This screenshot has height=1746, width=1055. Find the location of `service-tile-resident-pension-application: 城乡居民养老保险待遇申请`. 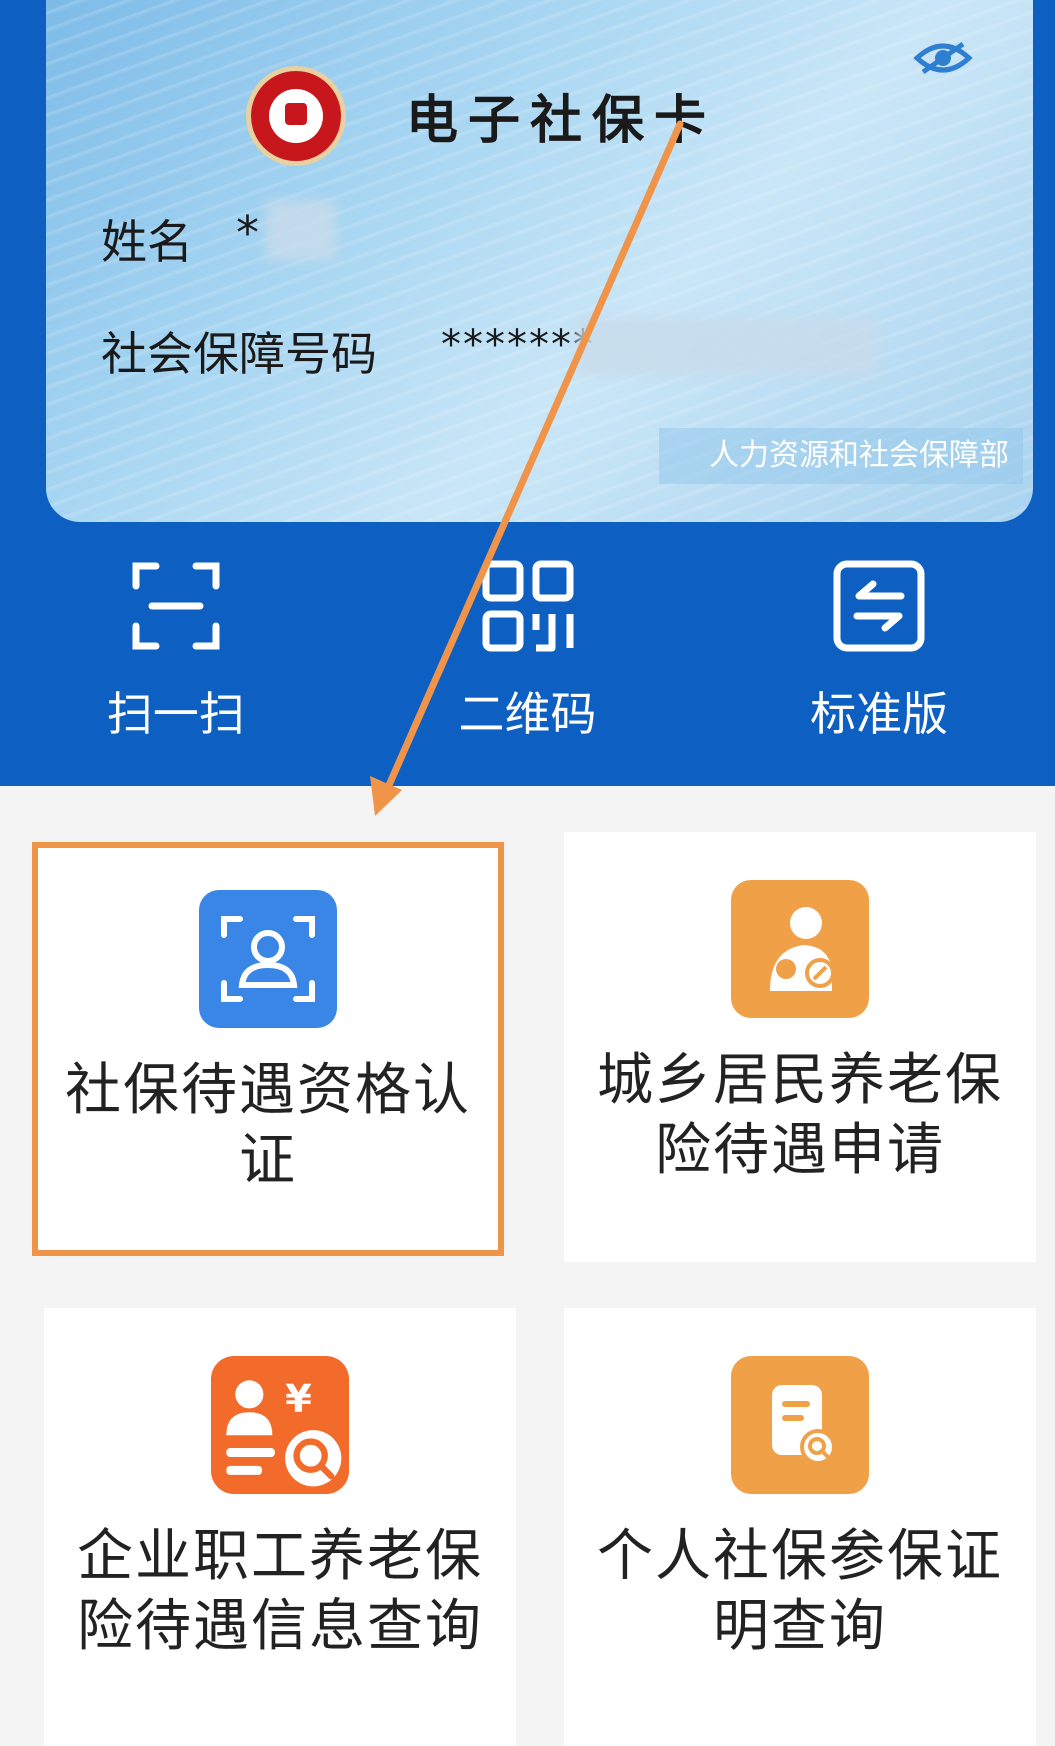

service-tile-resident-pension-application: 城乡居民养老保险待遇申请 is located at coordinates (800, 1047).